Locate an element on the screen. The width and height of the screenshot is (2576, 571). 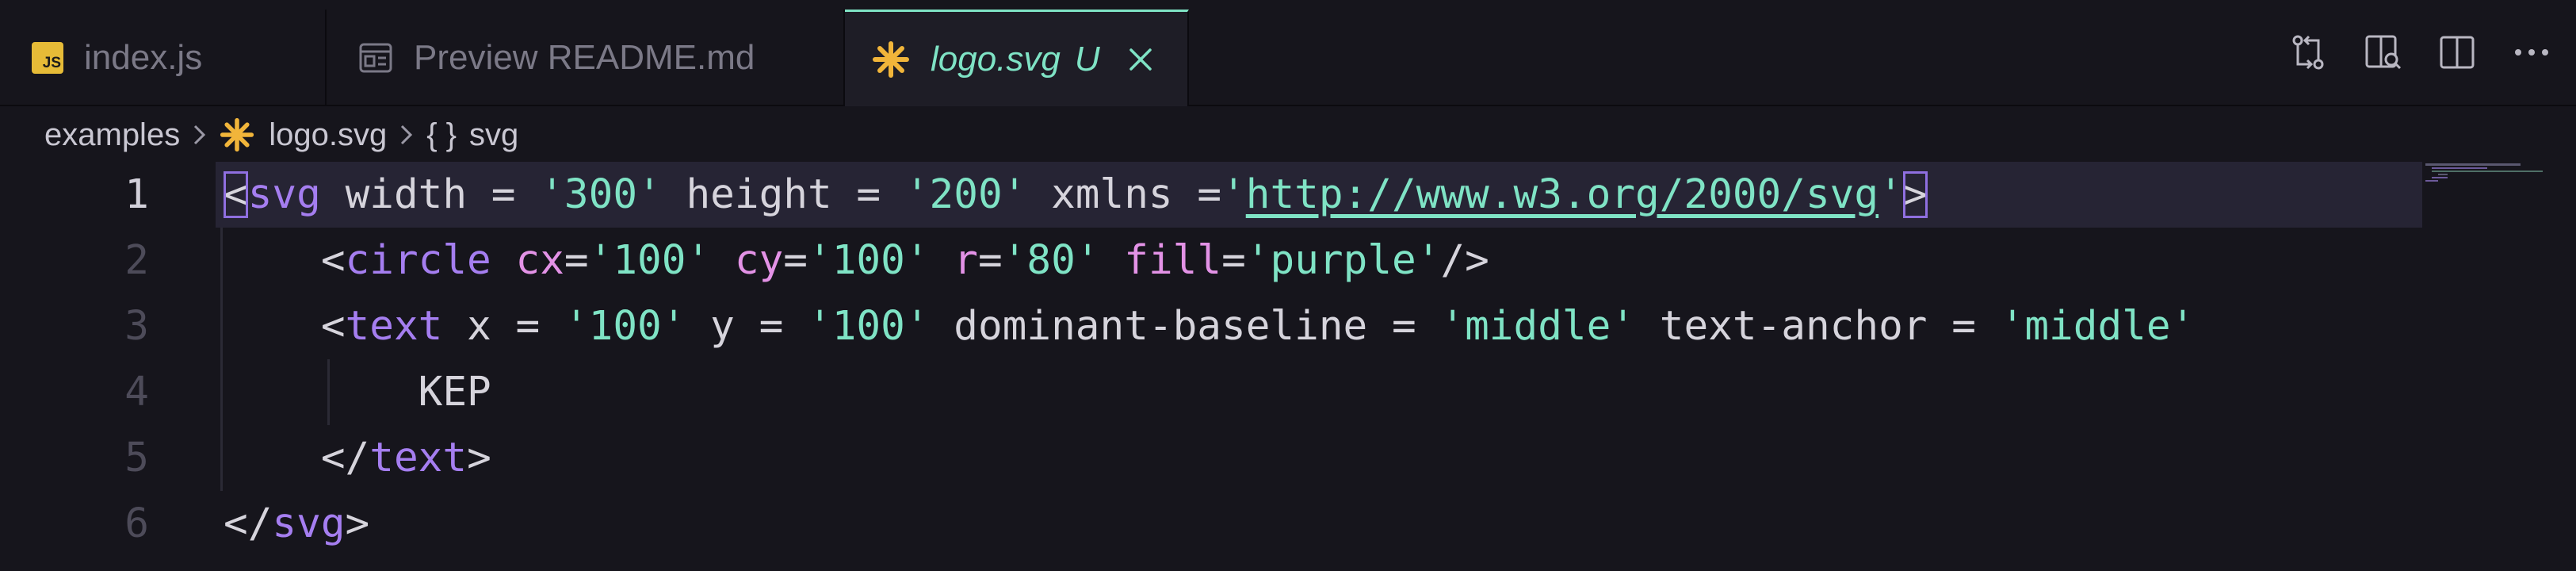
open-preview-icon is located at coordinates (2382, 52).